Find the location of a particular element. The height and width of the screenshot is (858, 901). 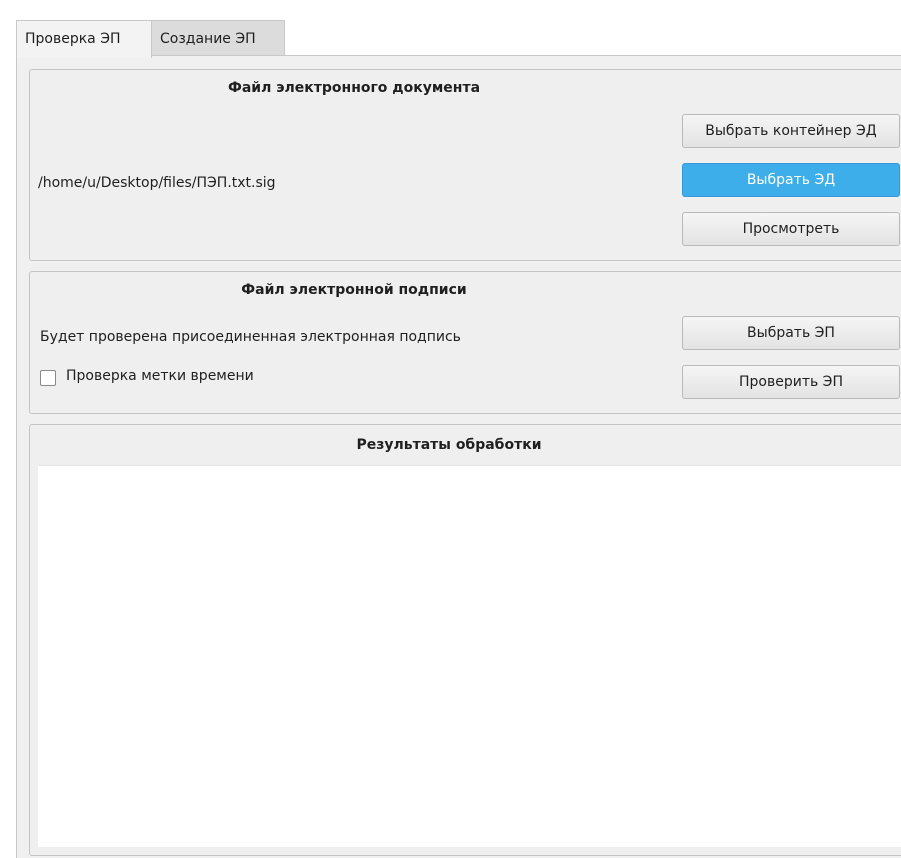

select-signature-button: Выбрать ЭП is located at coordinates (791, 333).